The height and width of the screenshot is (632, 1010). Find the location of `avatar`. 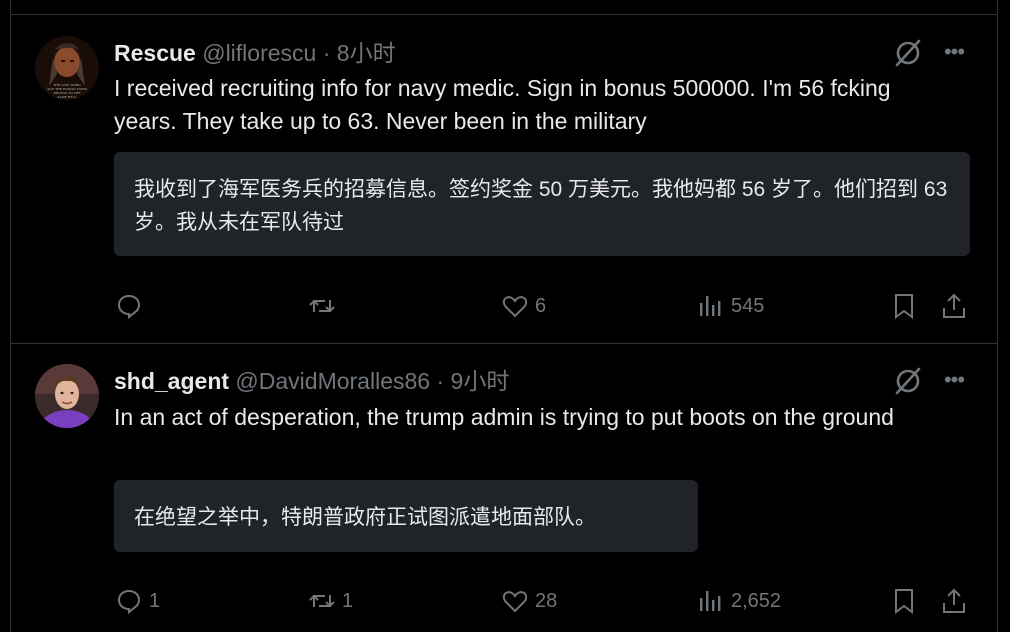

avatar is located at coordinates (67, 396).